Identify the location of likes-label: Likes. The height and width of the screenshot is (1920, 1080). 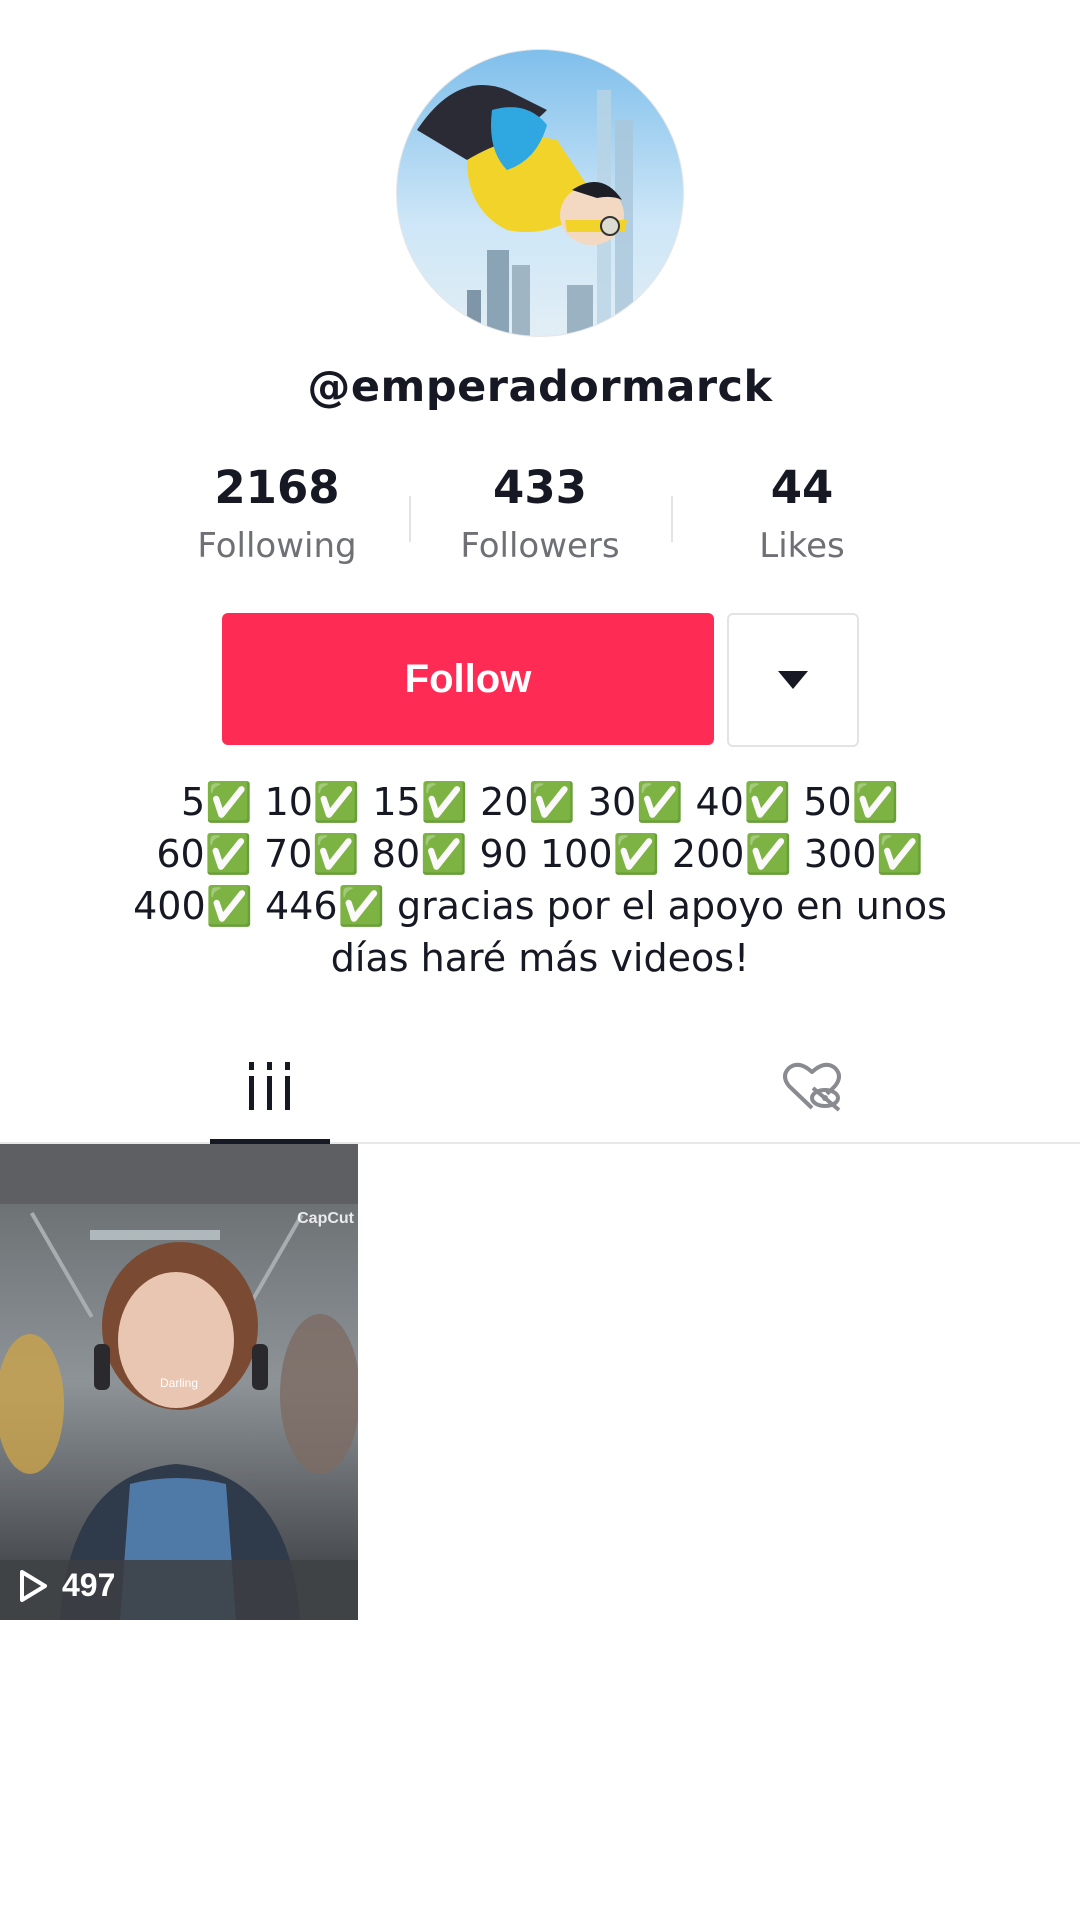
(802, 546).